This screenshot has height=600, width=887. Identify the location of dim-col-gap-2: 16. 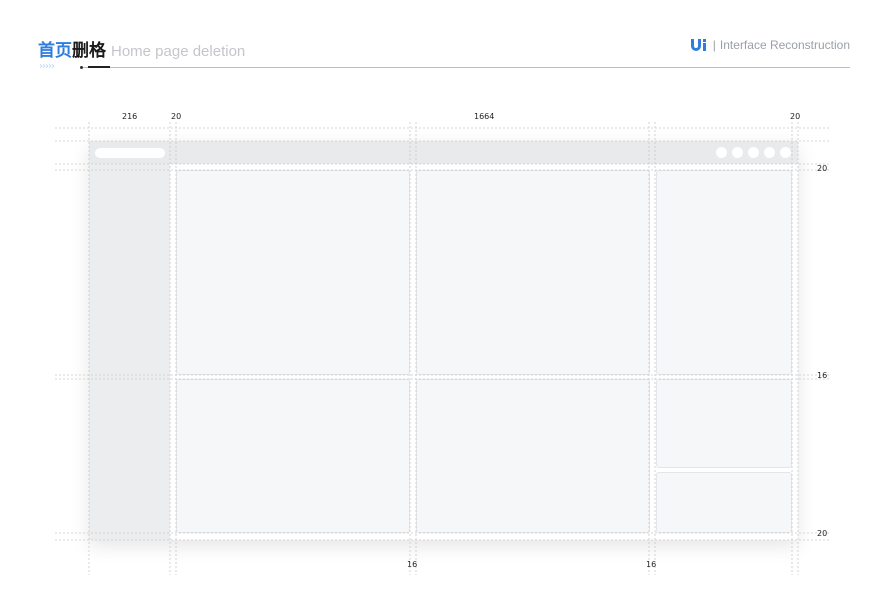
(651, 564).